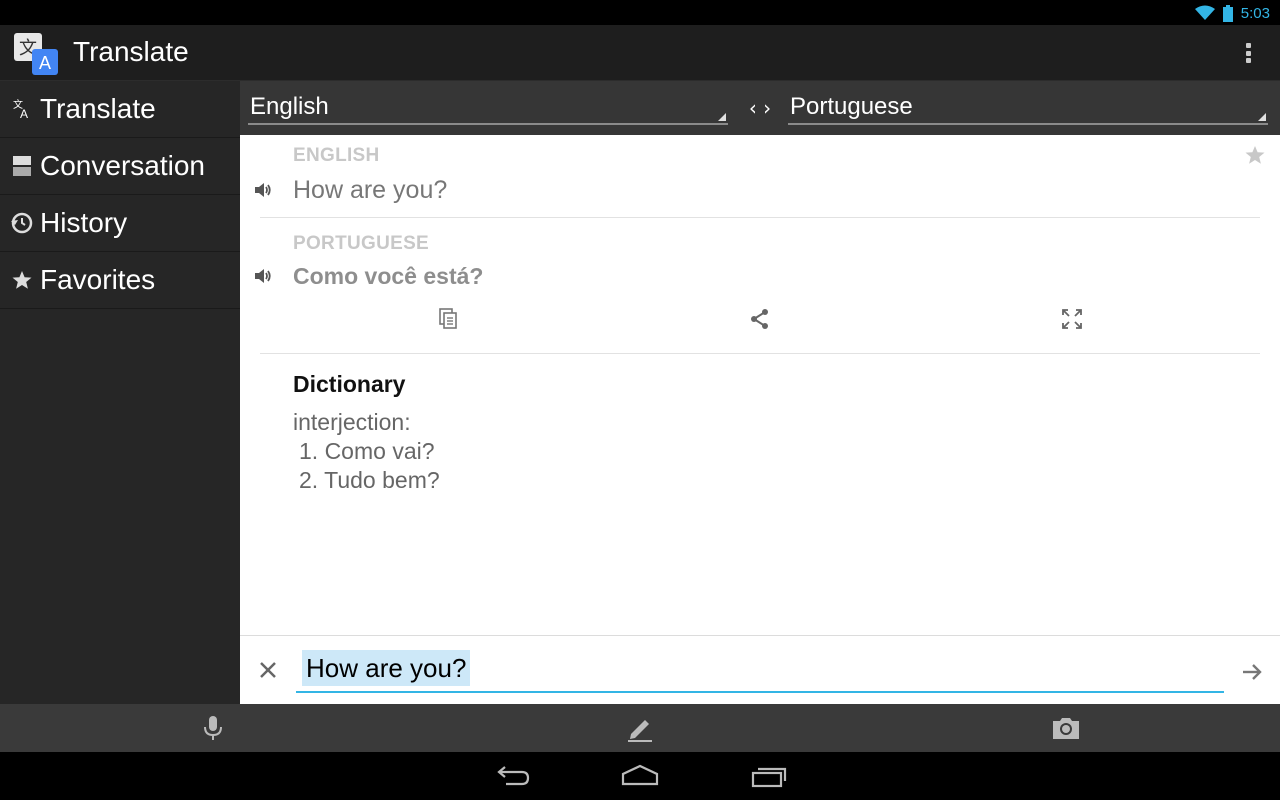  Describe the element at coordinates (640, 53) in the screenshot. I see `action-bar: 文 A Translate` at that location.